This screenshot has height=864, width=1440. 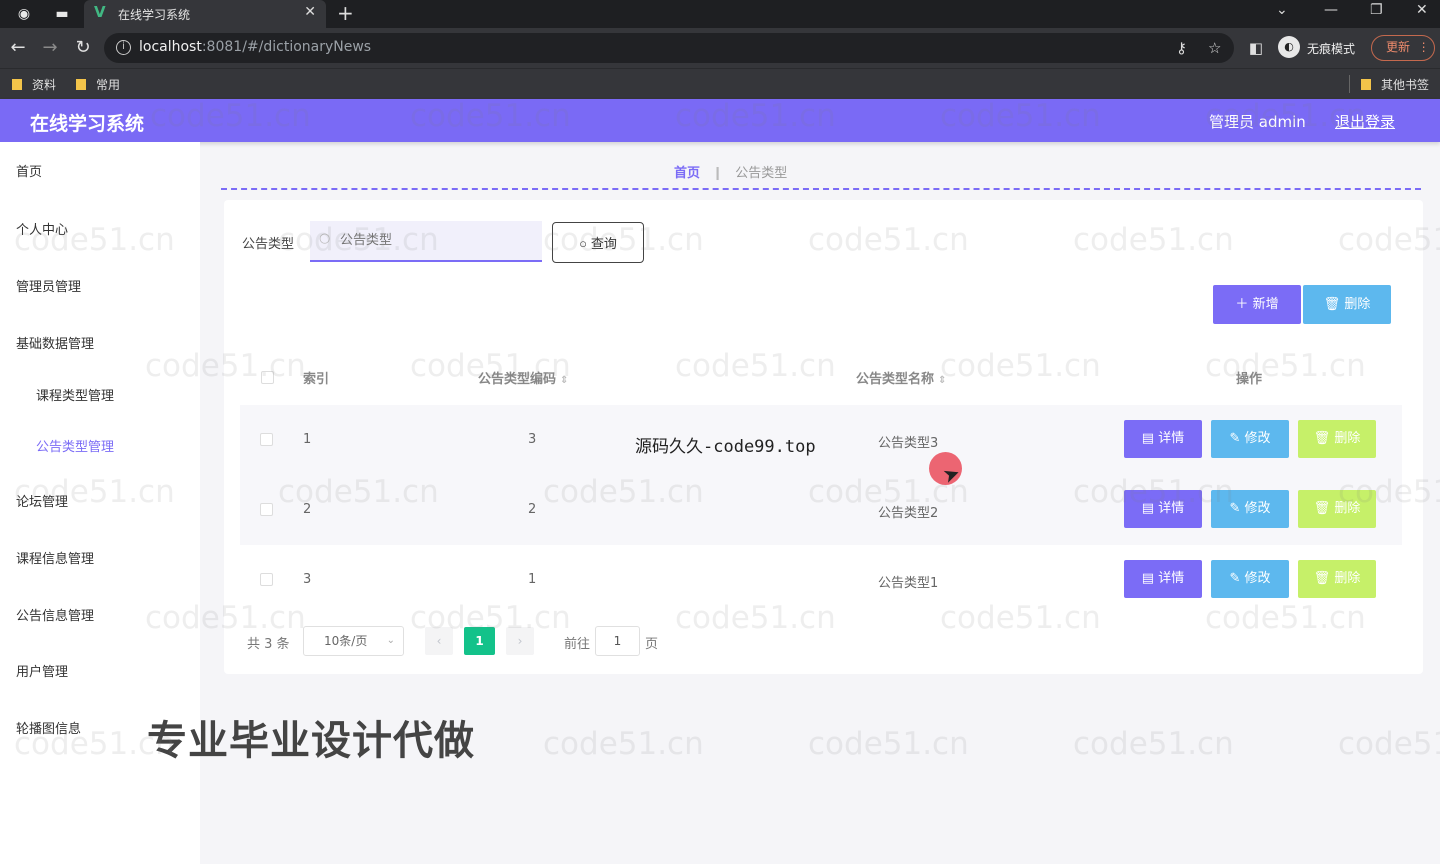 I want to click on sidebar-subitem-notice-type: 公告类型管理, so click(x=75, y=445).